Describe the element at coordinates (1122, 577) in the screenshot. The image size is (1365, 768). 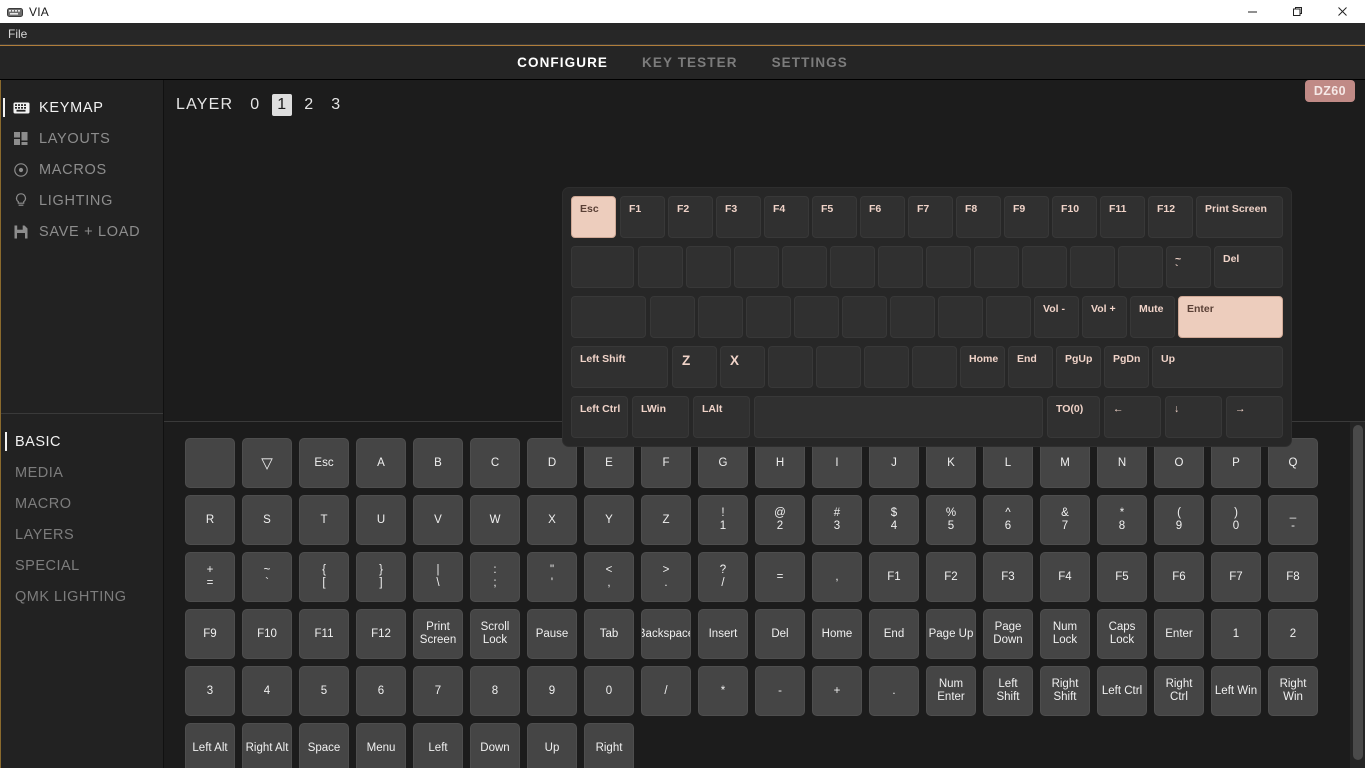
I see `key-picker-key: F5` at that location.